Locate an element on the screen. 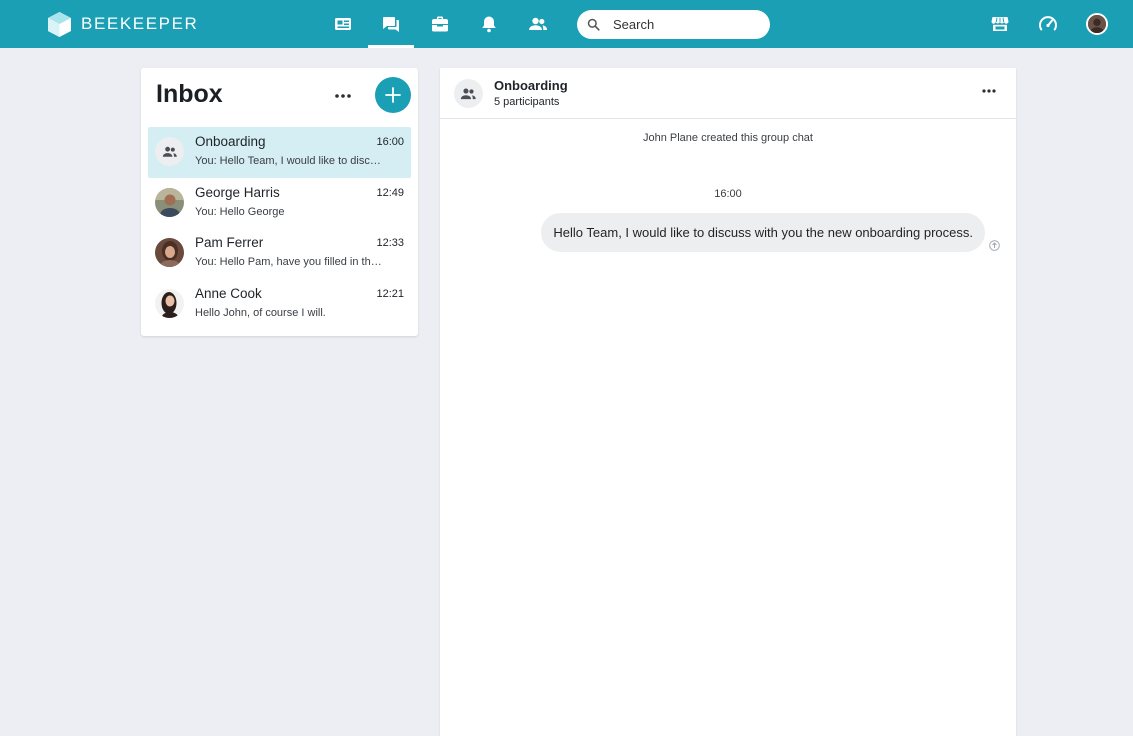 The height and width of the screenshot is (736, 1133). search-input is located at coordinates (688, 24).